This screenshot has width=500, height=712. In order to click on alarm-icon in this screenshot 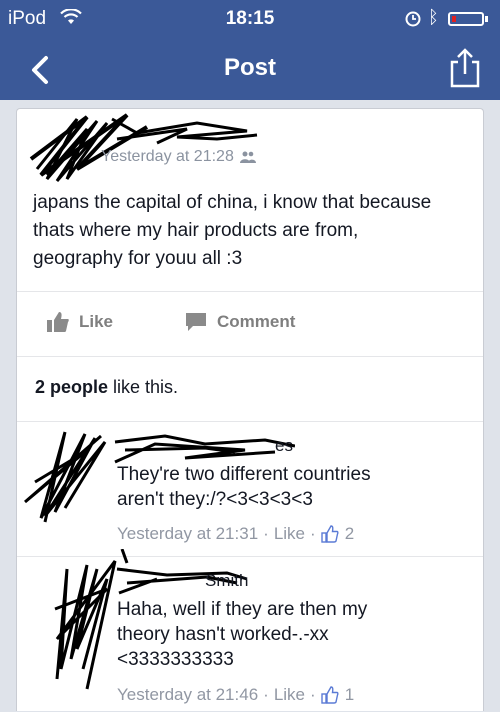, I will do `click(413, 19)`.